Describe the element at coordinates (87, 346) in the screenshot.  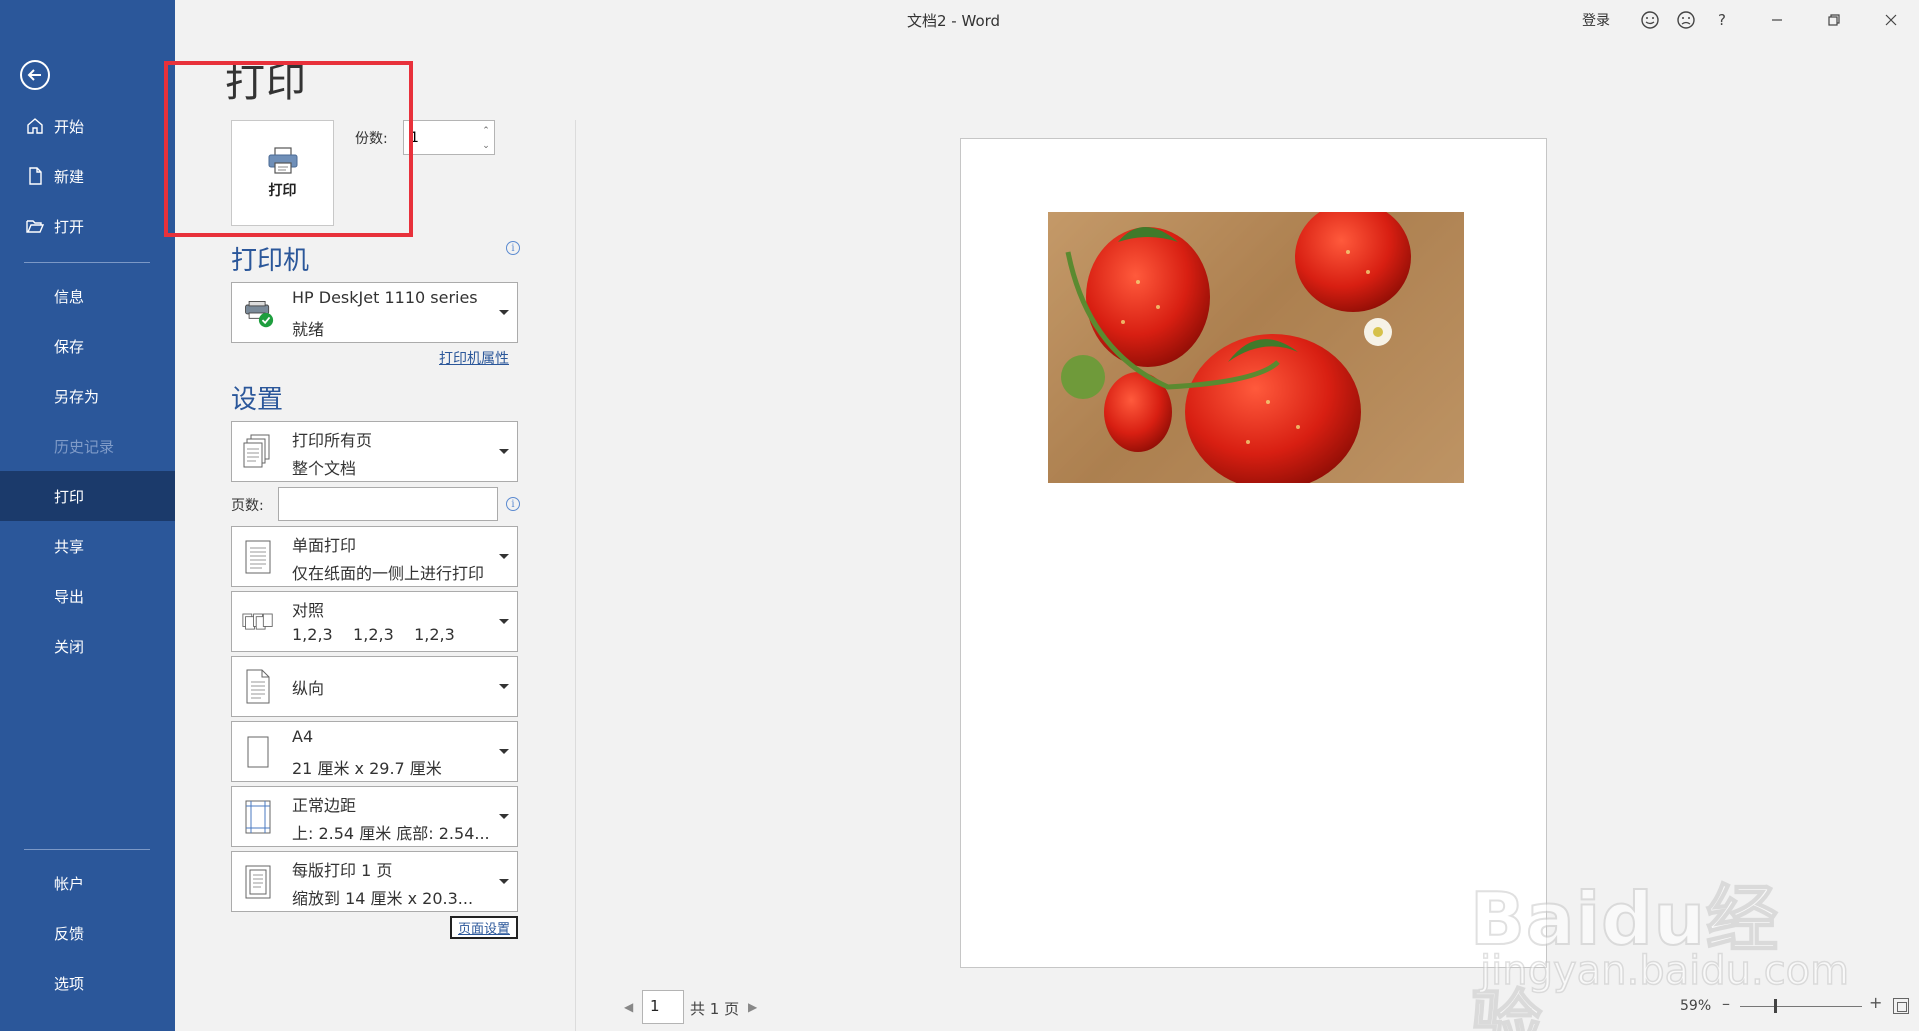
I see `sidebar-item-save: 保存` at that location.